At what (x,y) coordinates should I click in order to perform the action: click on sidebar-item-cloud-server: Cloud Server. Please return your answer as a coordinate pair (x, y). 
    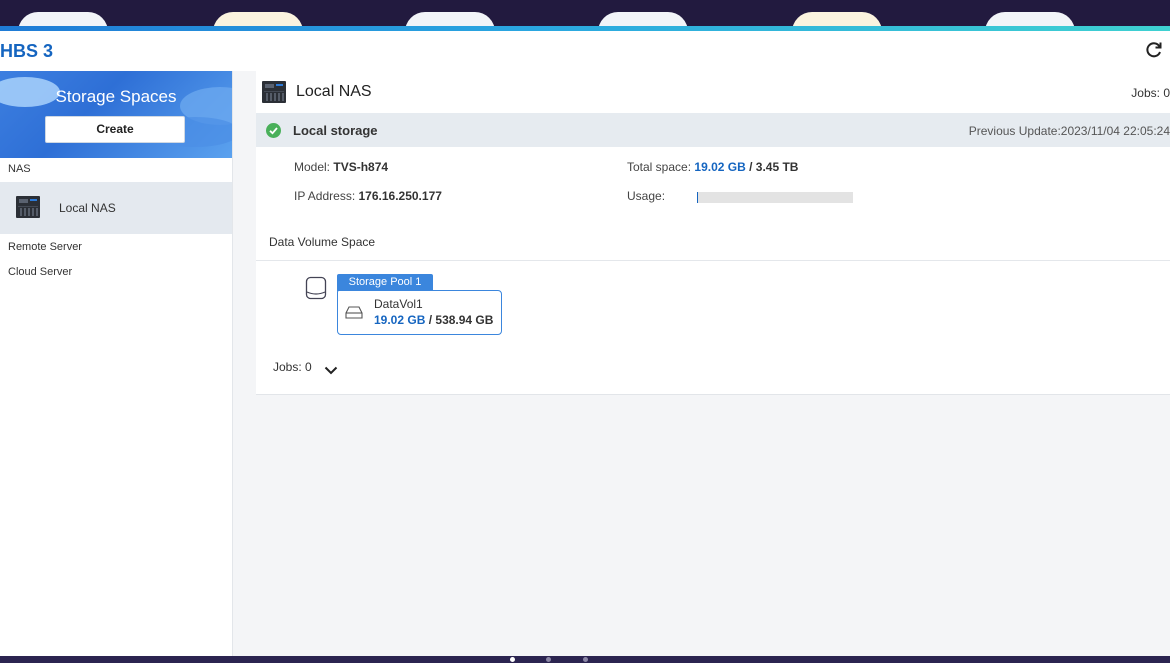
    Looking at the image, I should click on (124, 272).